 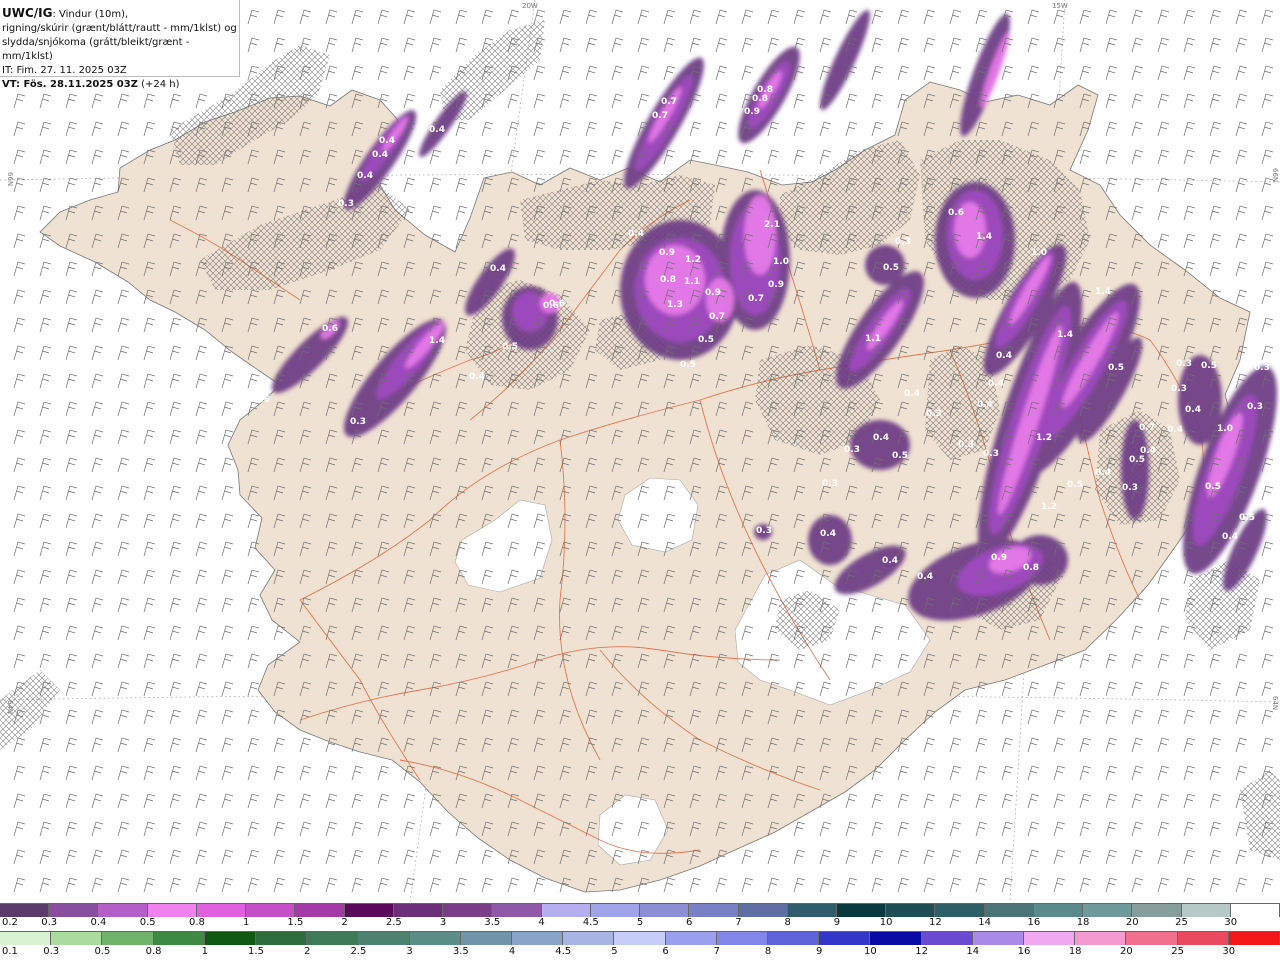 What do you see at coordinates (1049, 507) in the screenshot?
I see `precip-value: 1.2` at bounding box center [1049, 507].